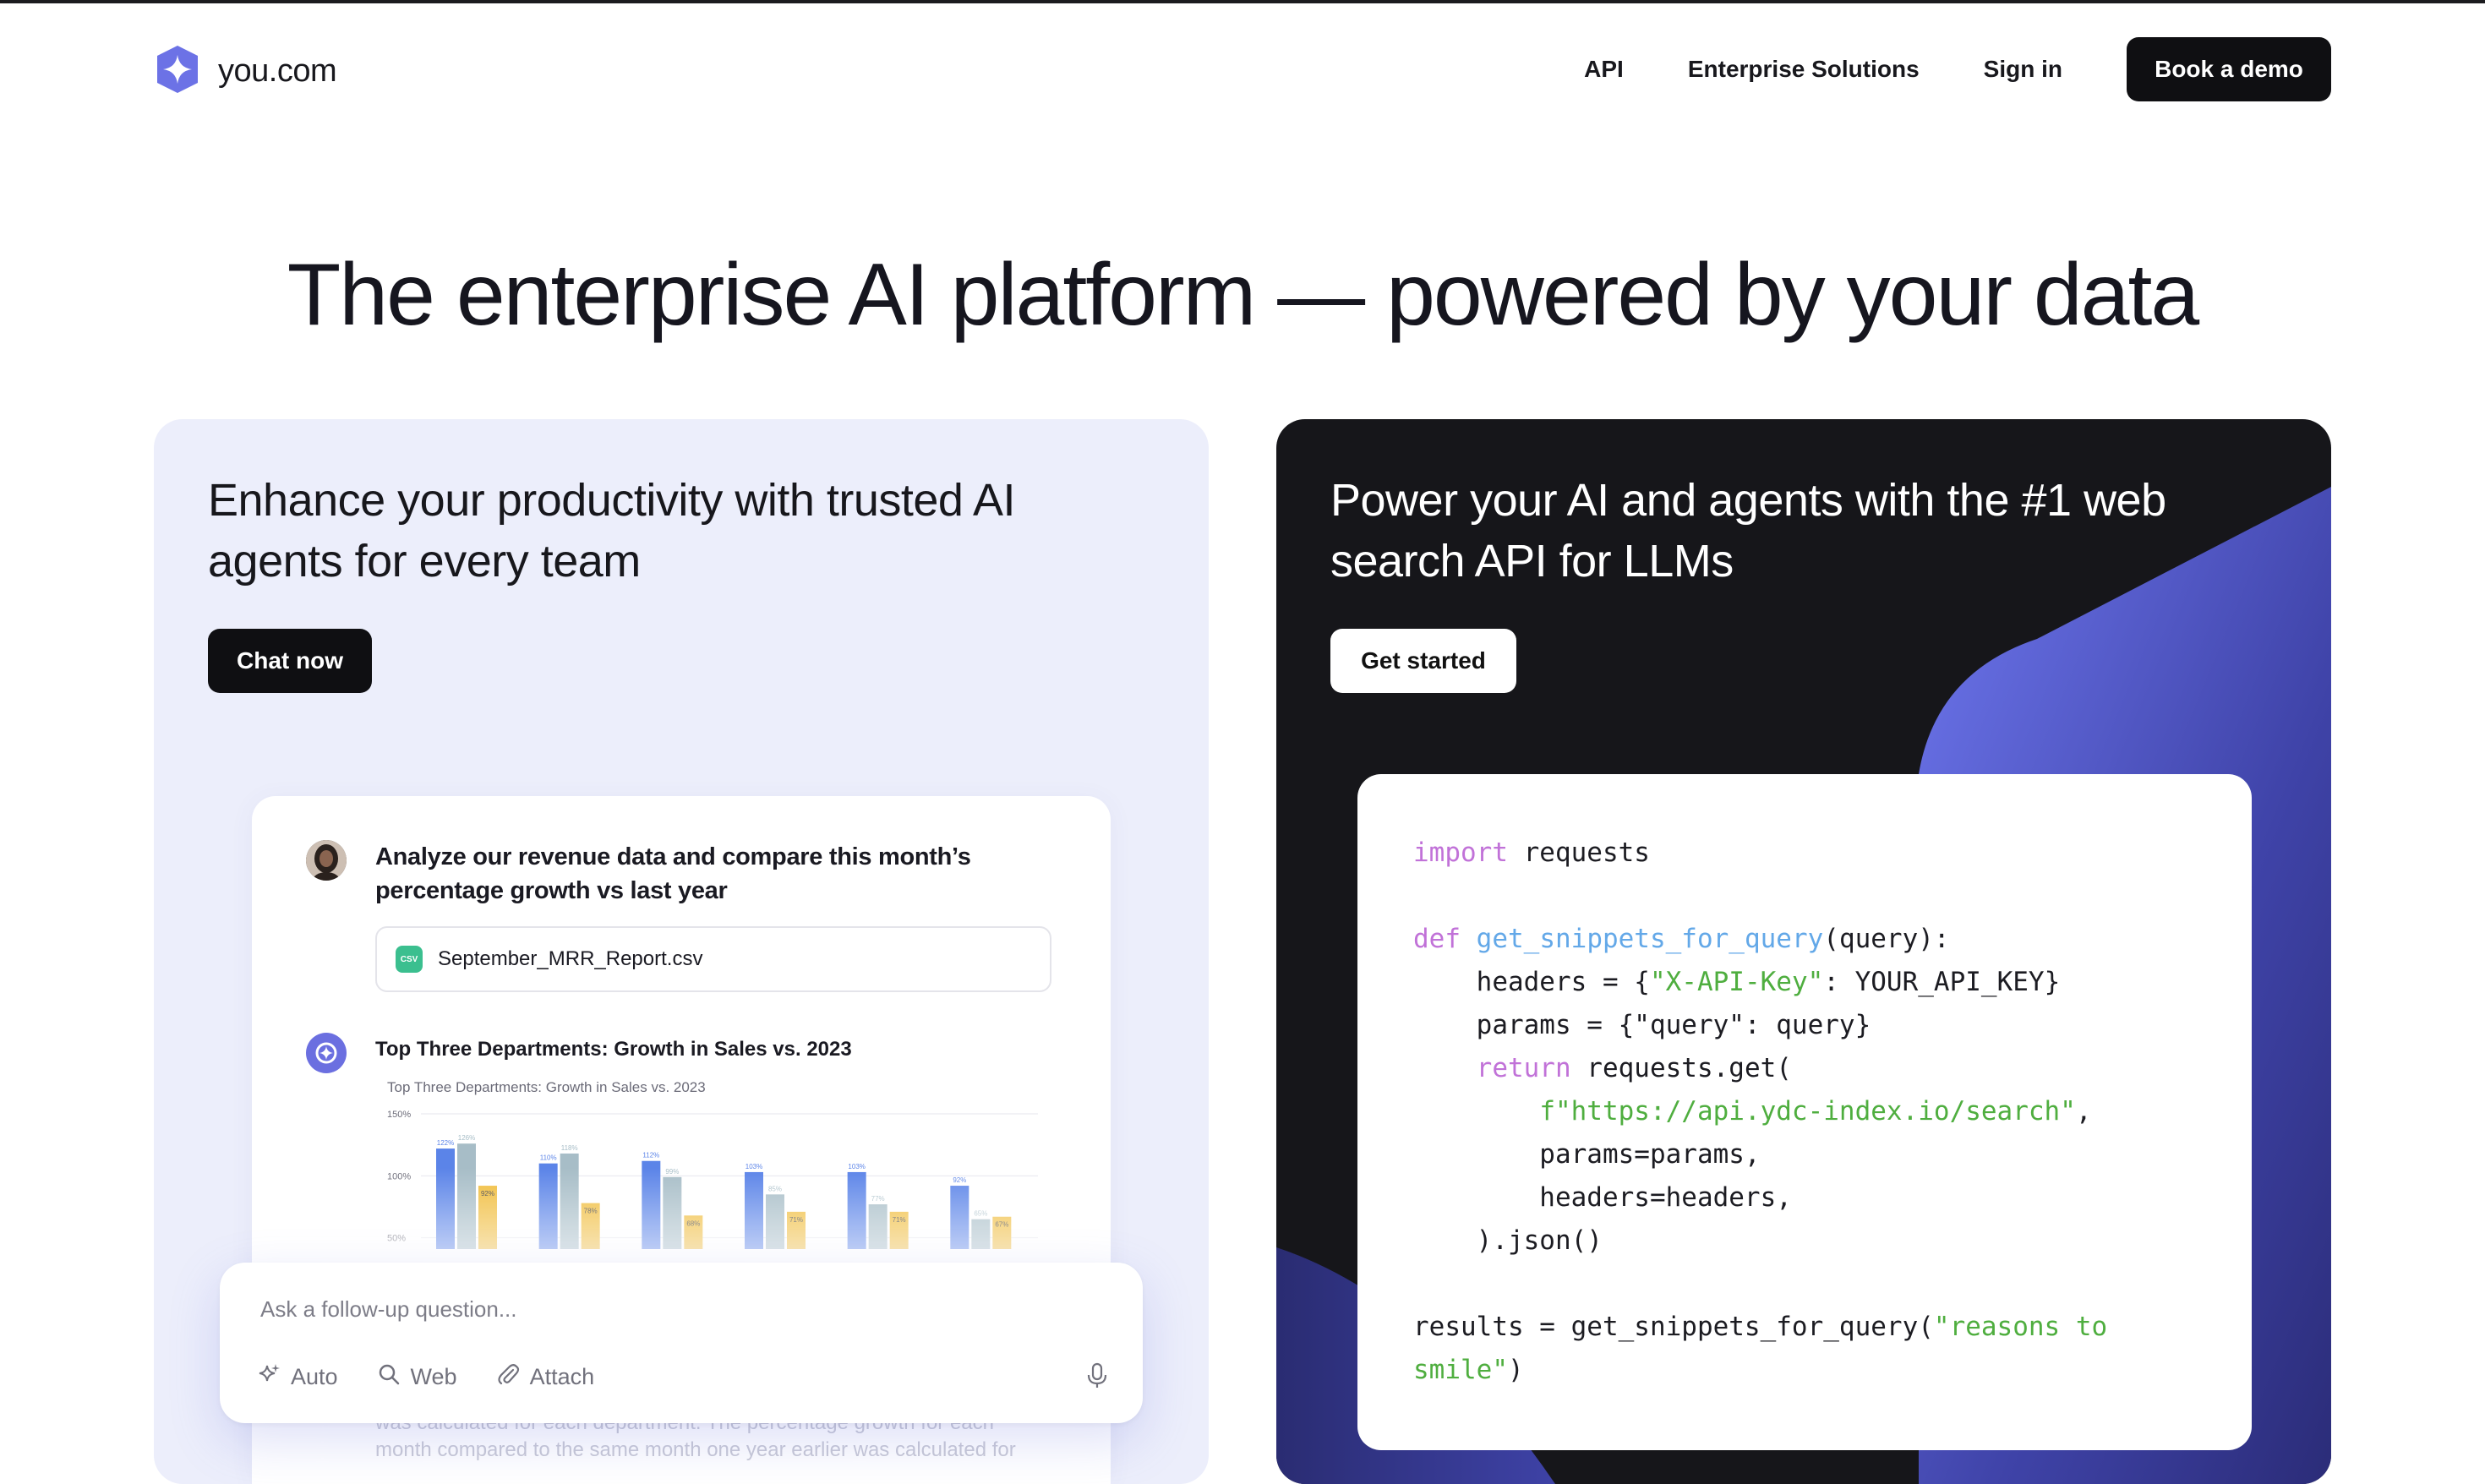  What do you see at coordinates (466, 1138) in the screenshot?
I see `bar-data-label: 126%` at bounding box center [466, 1138].